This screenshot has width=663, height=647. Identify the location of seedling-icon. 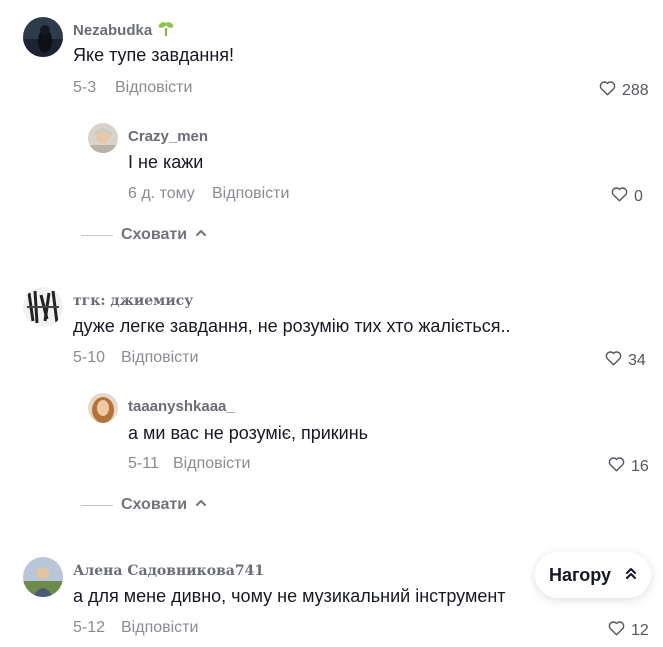
(166, 30).